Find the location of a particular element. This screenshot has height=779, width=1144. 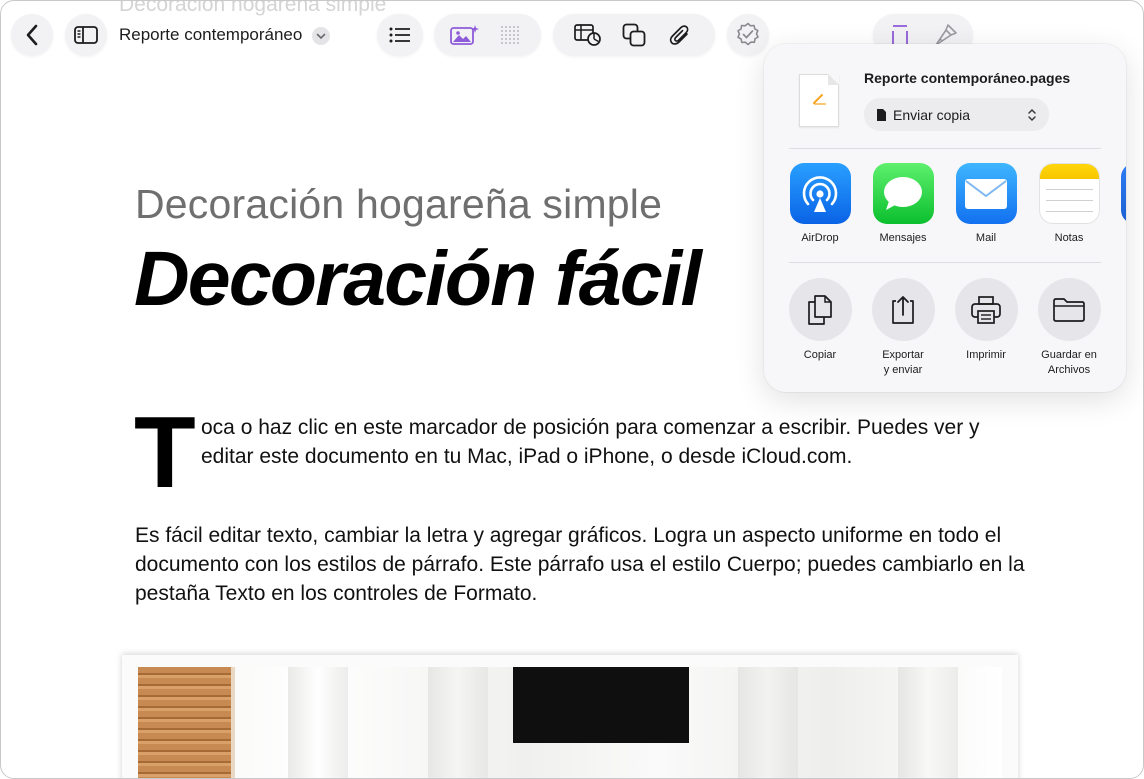

document-photo is located at coordinates (570, 716).